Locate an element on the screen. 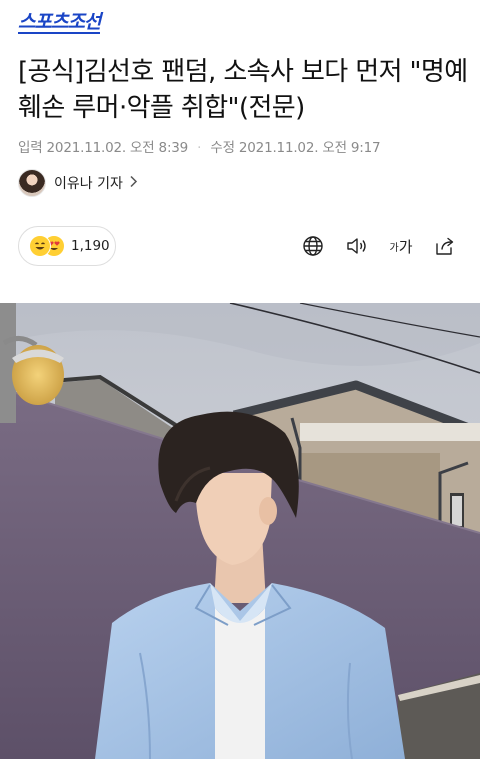  edit-label: 수정 is located at coordinates (222, 148).